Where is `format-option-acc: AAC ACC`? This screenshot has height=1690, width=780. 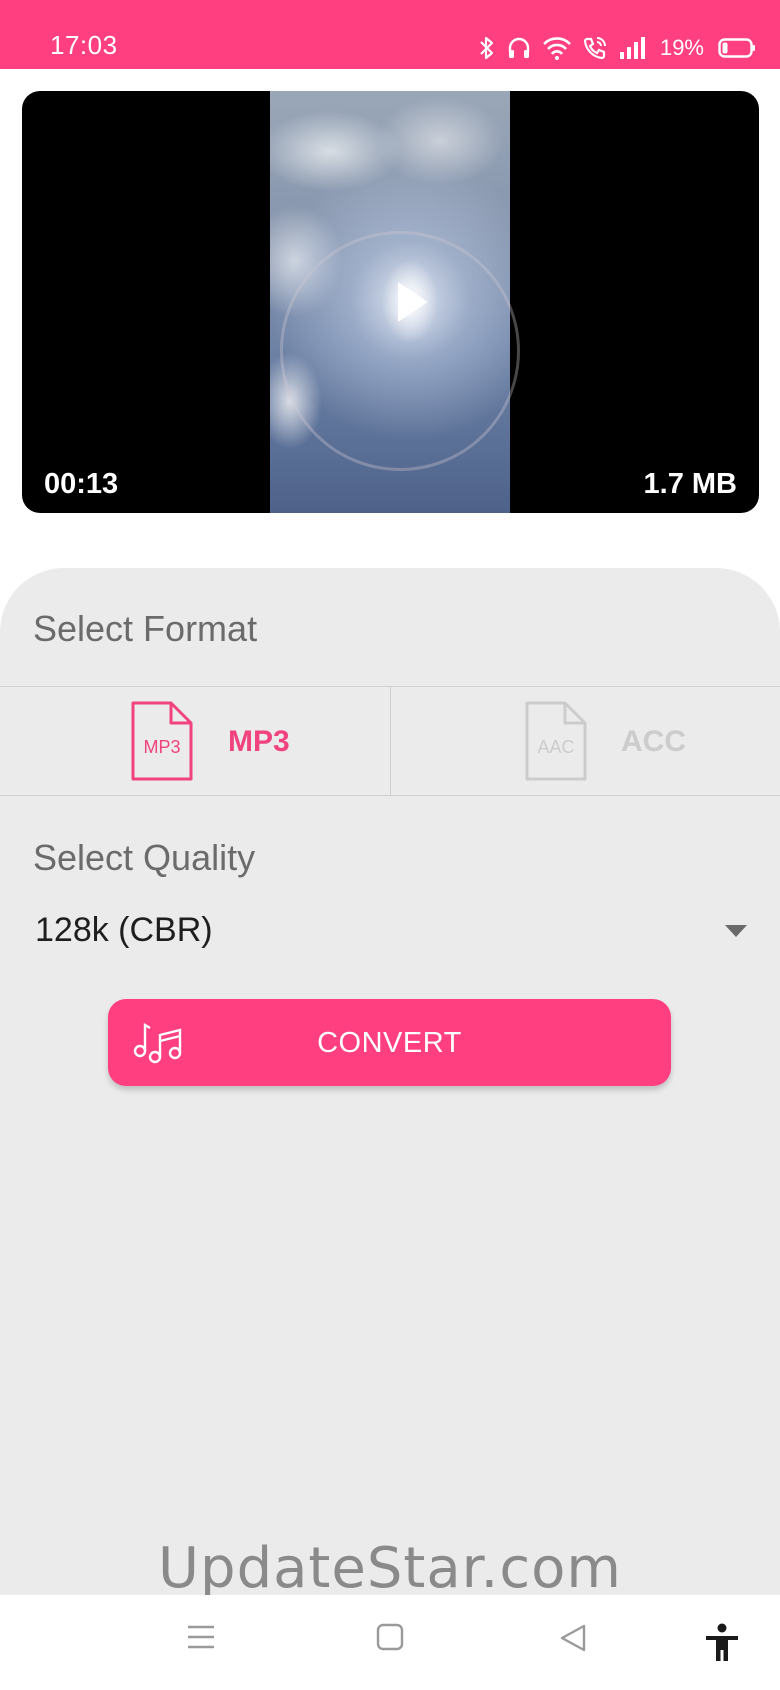
format-option-acc: AAC ACC is located at coordinates (585, 741).